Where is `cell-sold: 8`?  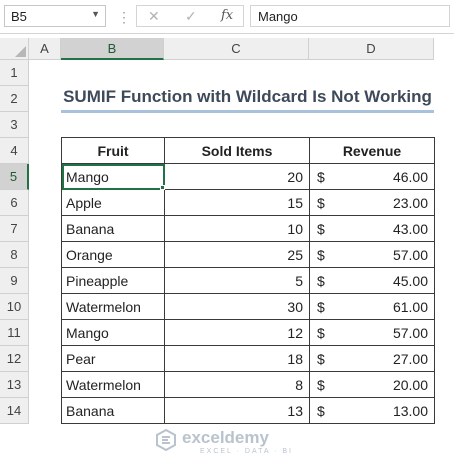
cell-sold: 8 is located at coordinates (237, 384).